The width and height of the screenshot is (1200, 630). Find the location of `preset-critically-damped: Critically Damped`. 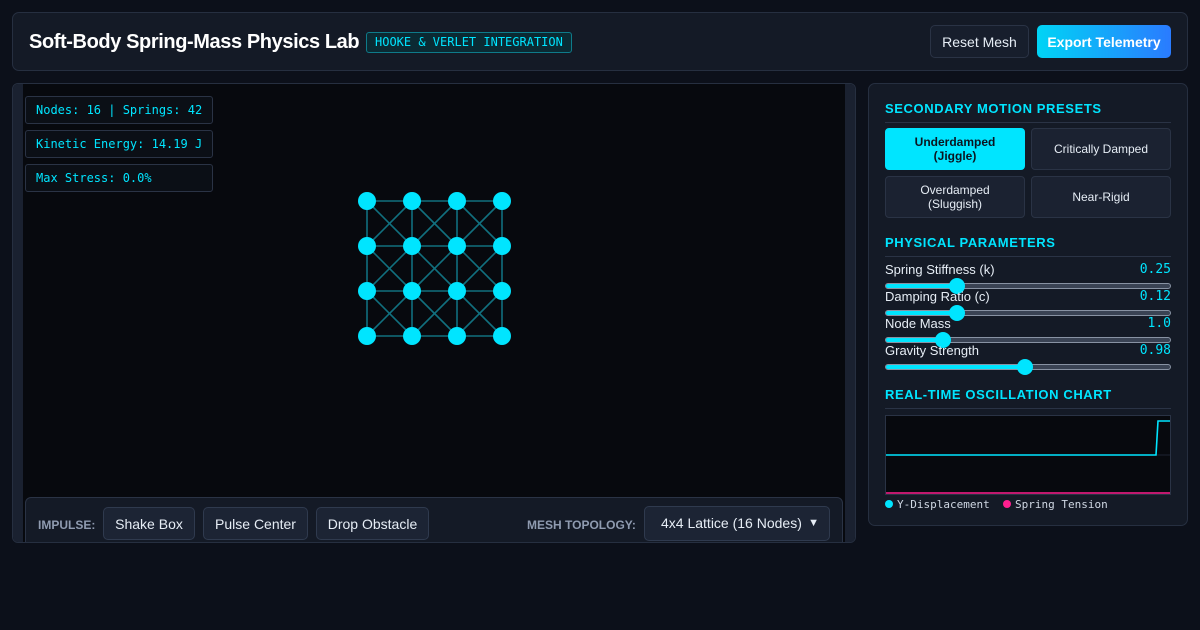

preset-critically-damped: Critically Damped is located at coordinates (1101, 149).